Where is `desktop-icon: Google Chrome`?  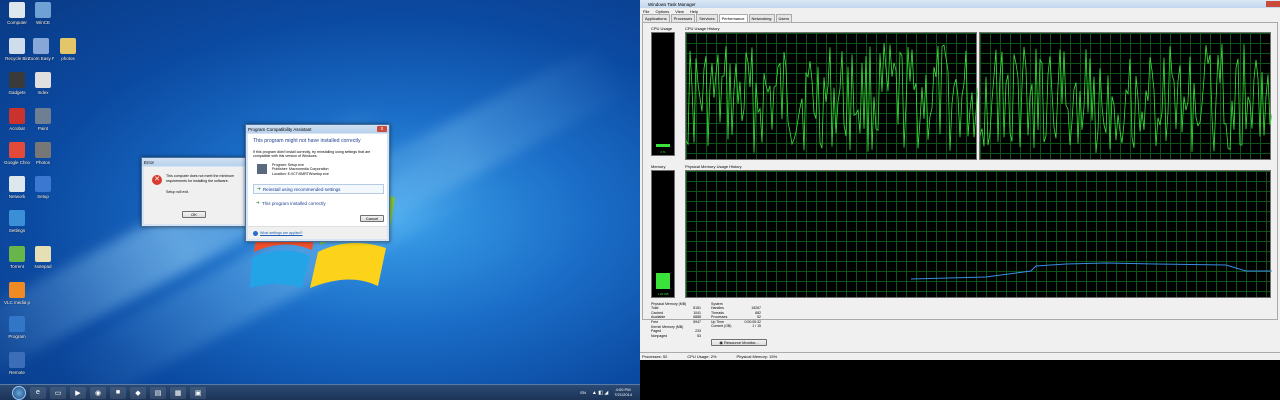 desktop-icon: Google Chrome is located at coordinates (17, 153).